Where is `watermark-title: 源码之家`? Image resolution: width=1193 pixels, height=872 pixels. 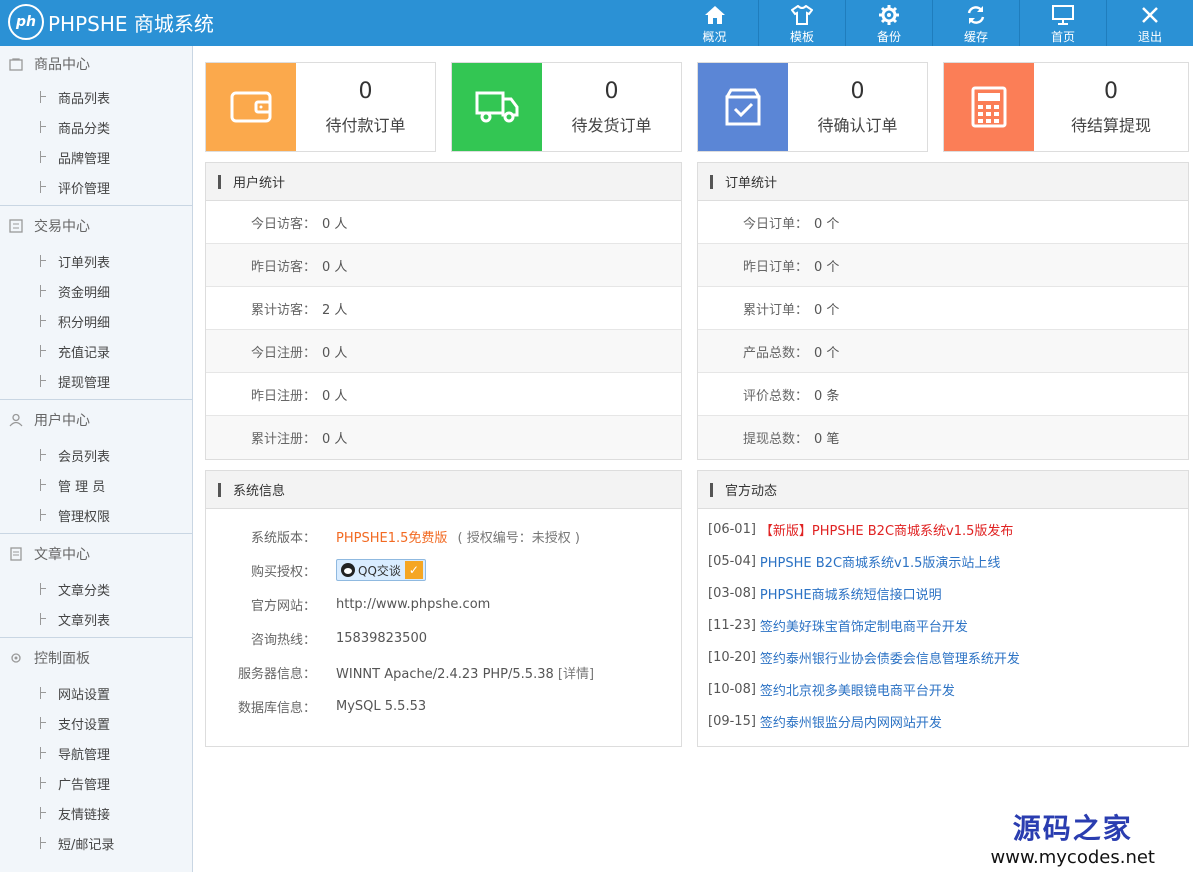
watermark-title: 源码之家 is located at coordinates (1072, 828).